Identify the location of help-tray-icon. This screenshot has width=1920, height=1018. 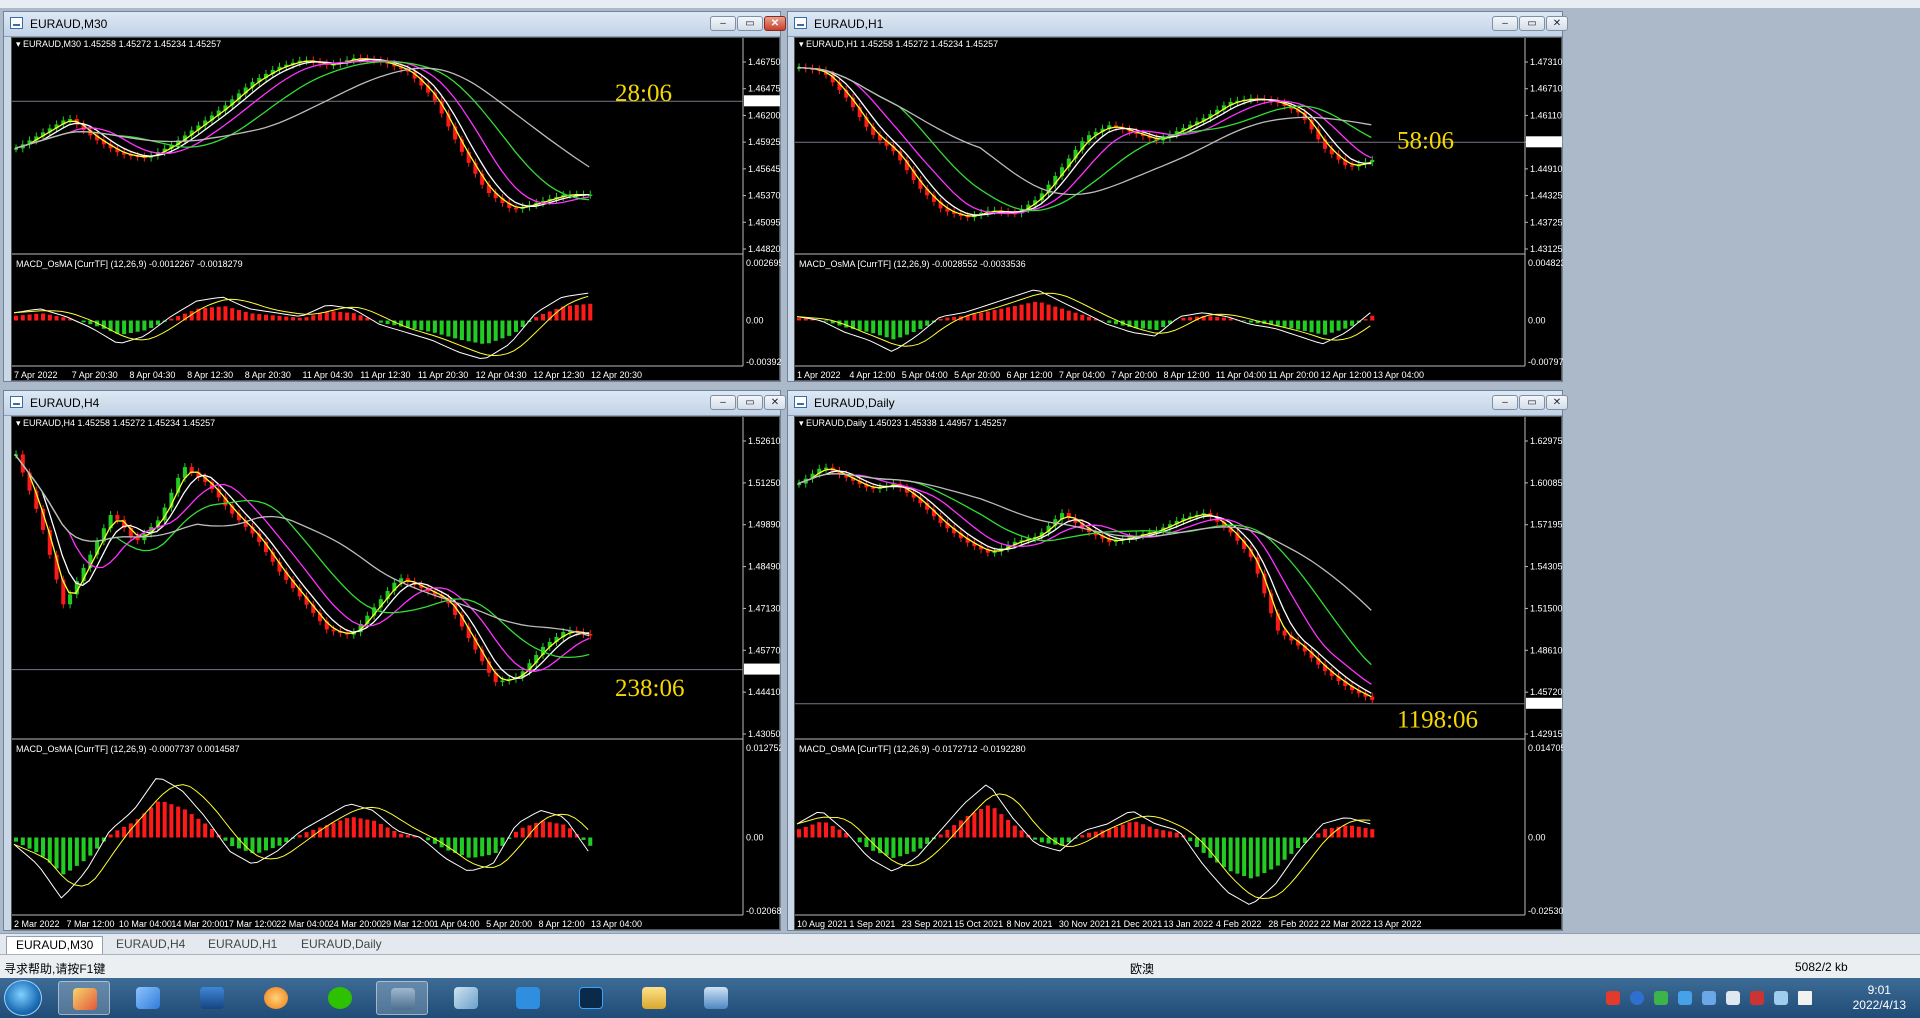
(1637, 998).